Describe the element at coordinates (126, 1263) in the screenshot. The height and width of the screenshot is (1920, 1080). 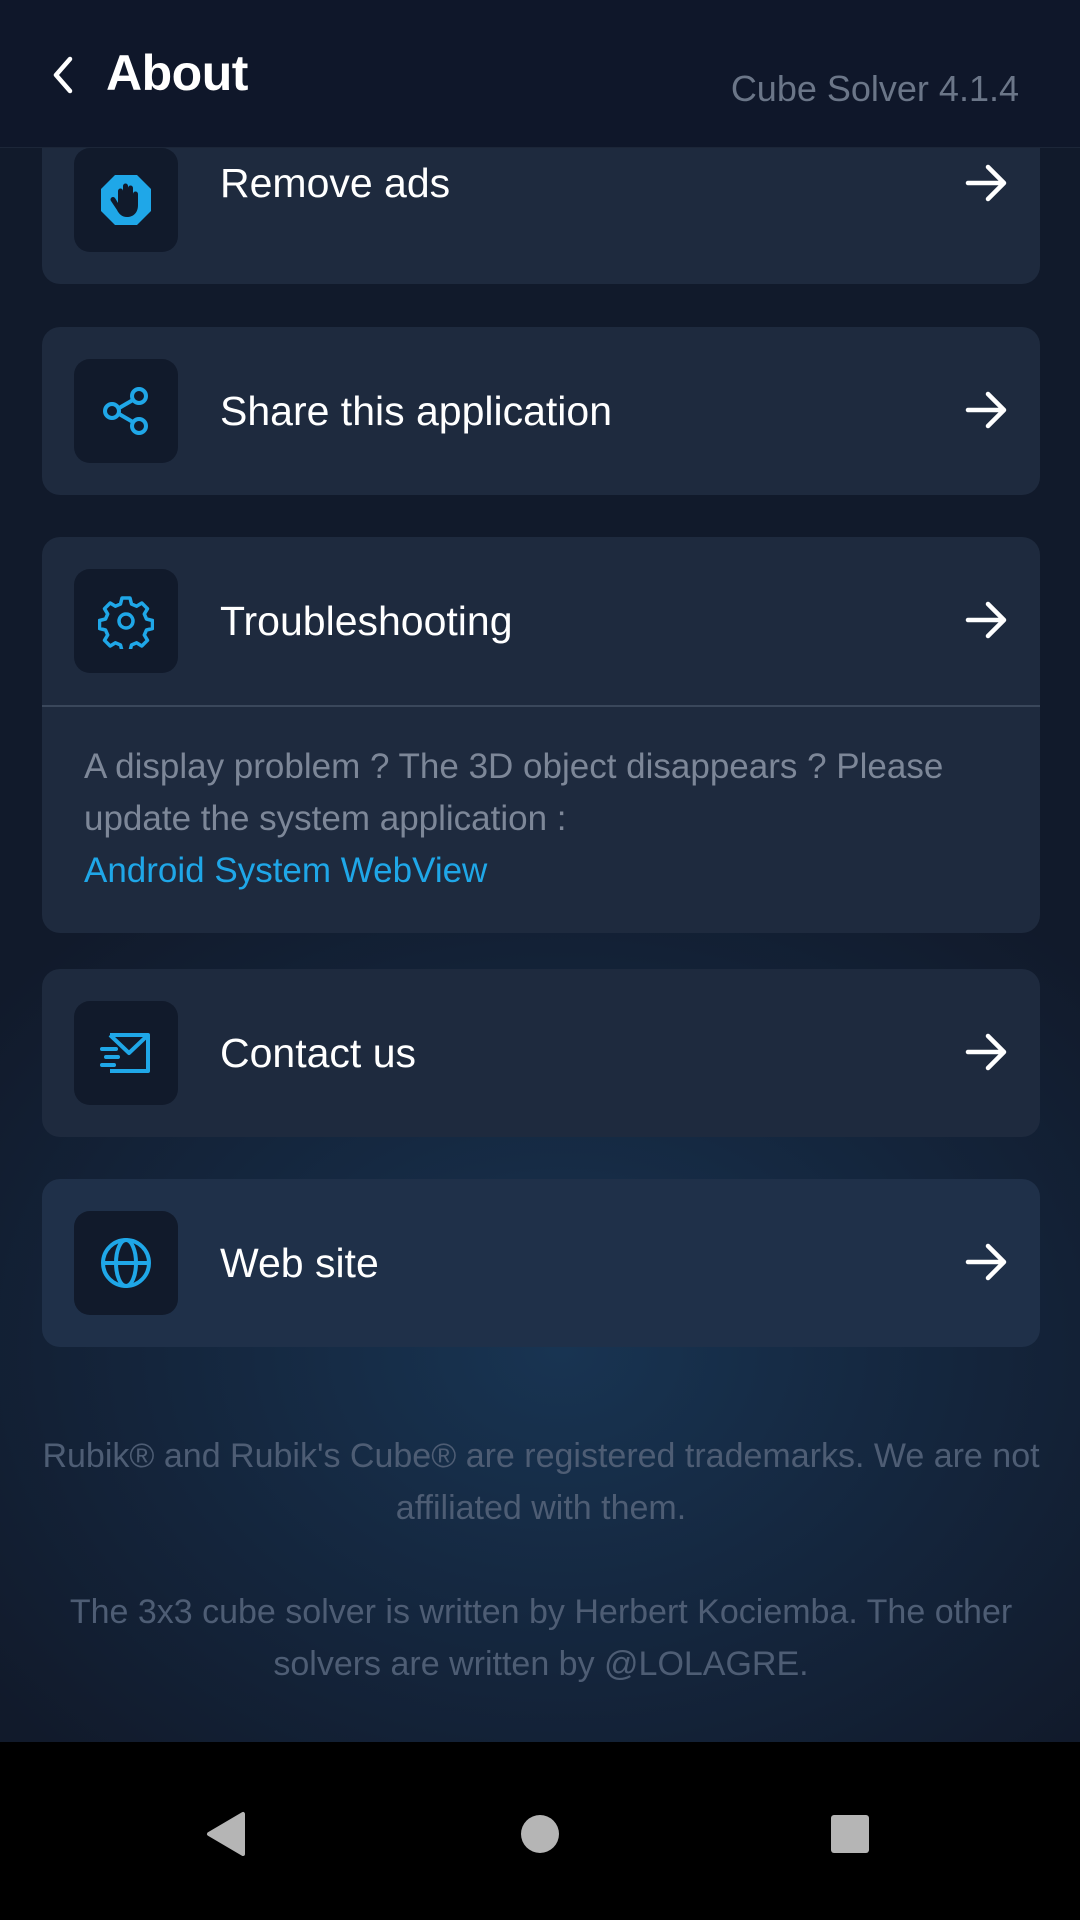
I see `globe-icon` at that location.